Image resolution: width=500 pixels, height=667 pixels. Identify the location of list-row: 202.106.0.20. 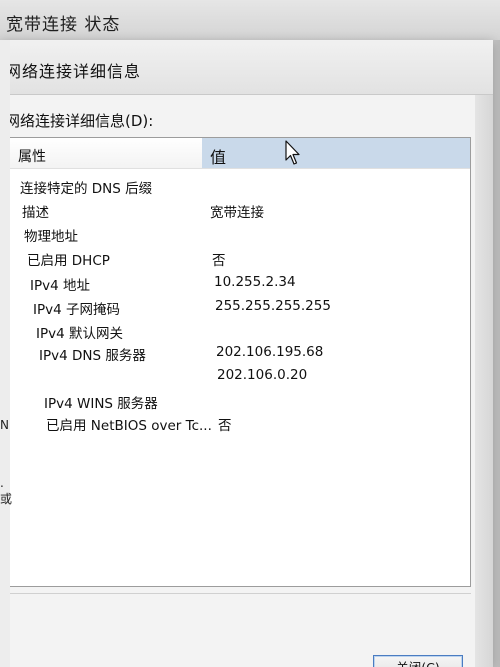
(239, 375).